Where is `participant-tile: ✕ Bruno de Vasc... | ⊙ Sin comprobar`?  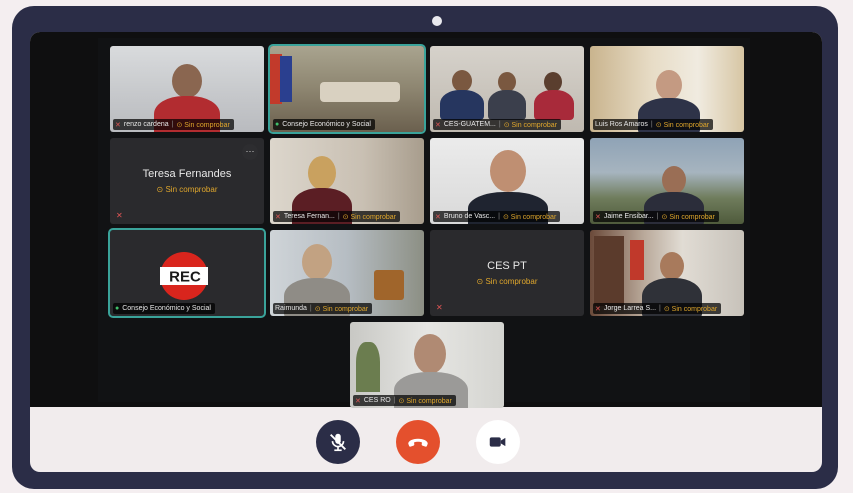
participant-tile: ✕ Bruno de Vasc... | ⊙ Sin comprobar is located at coordinates (507, 181).